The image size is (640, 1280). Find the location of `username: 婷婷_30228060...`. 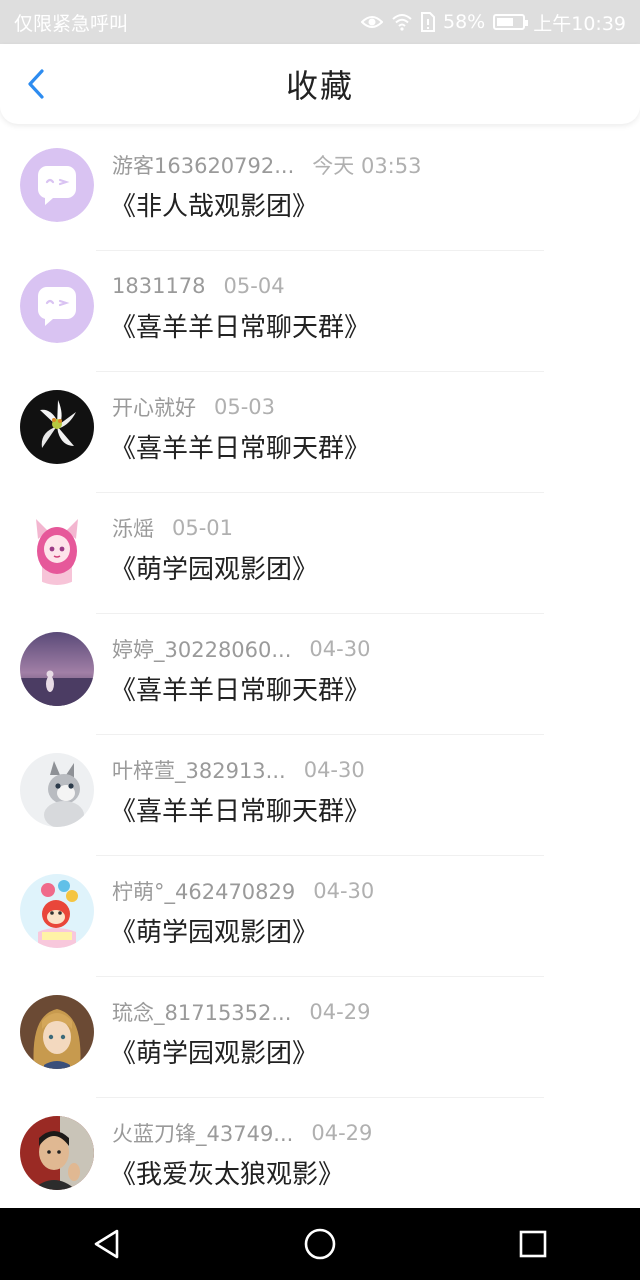

username: 婷婷_30228060... is located at coordinates (202, 650).